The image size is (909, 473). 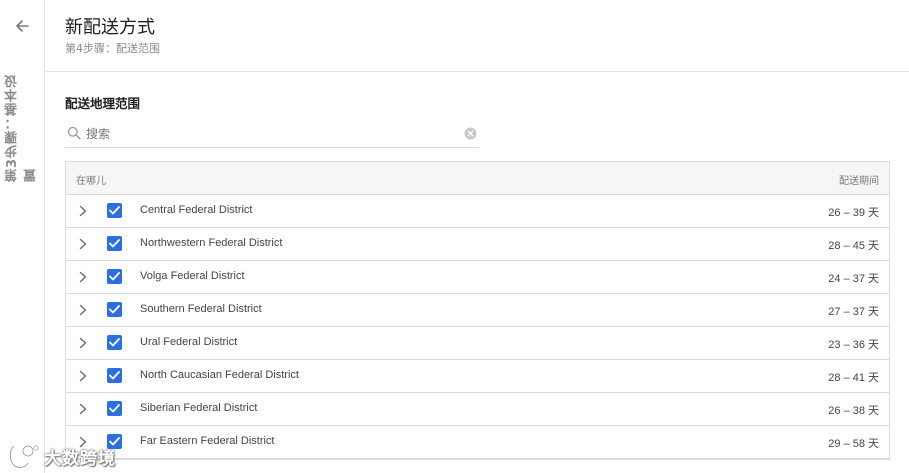 What do you see at coordinates (103, 103) in the screenshot?
I see `section-title: 配送地理范围` at bounding box center [103, 103].